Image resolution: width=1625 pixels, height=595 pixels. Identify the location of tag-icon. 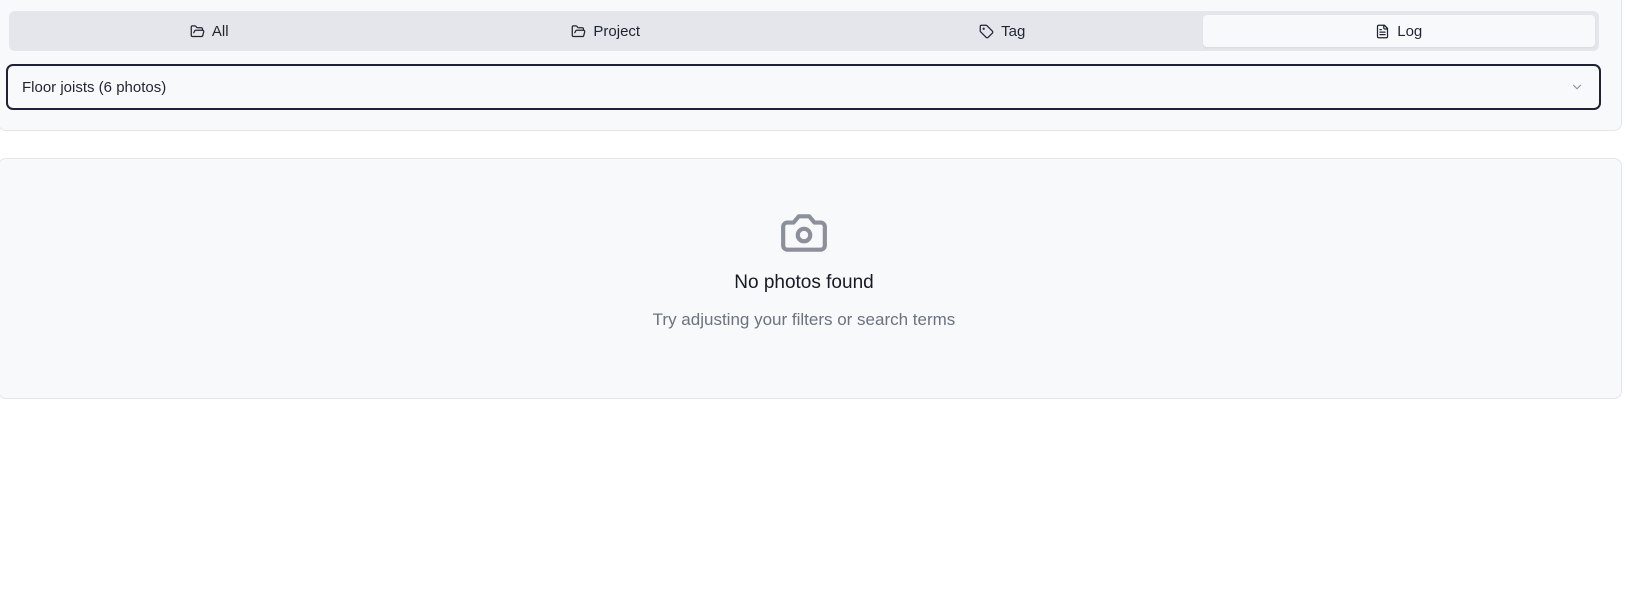
(986, 31).